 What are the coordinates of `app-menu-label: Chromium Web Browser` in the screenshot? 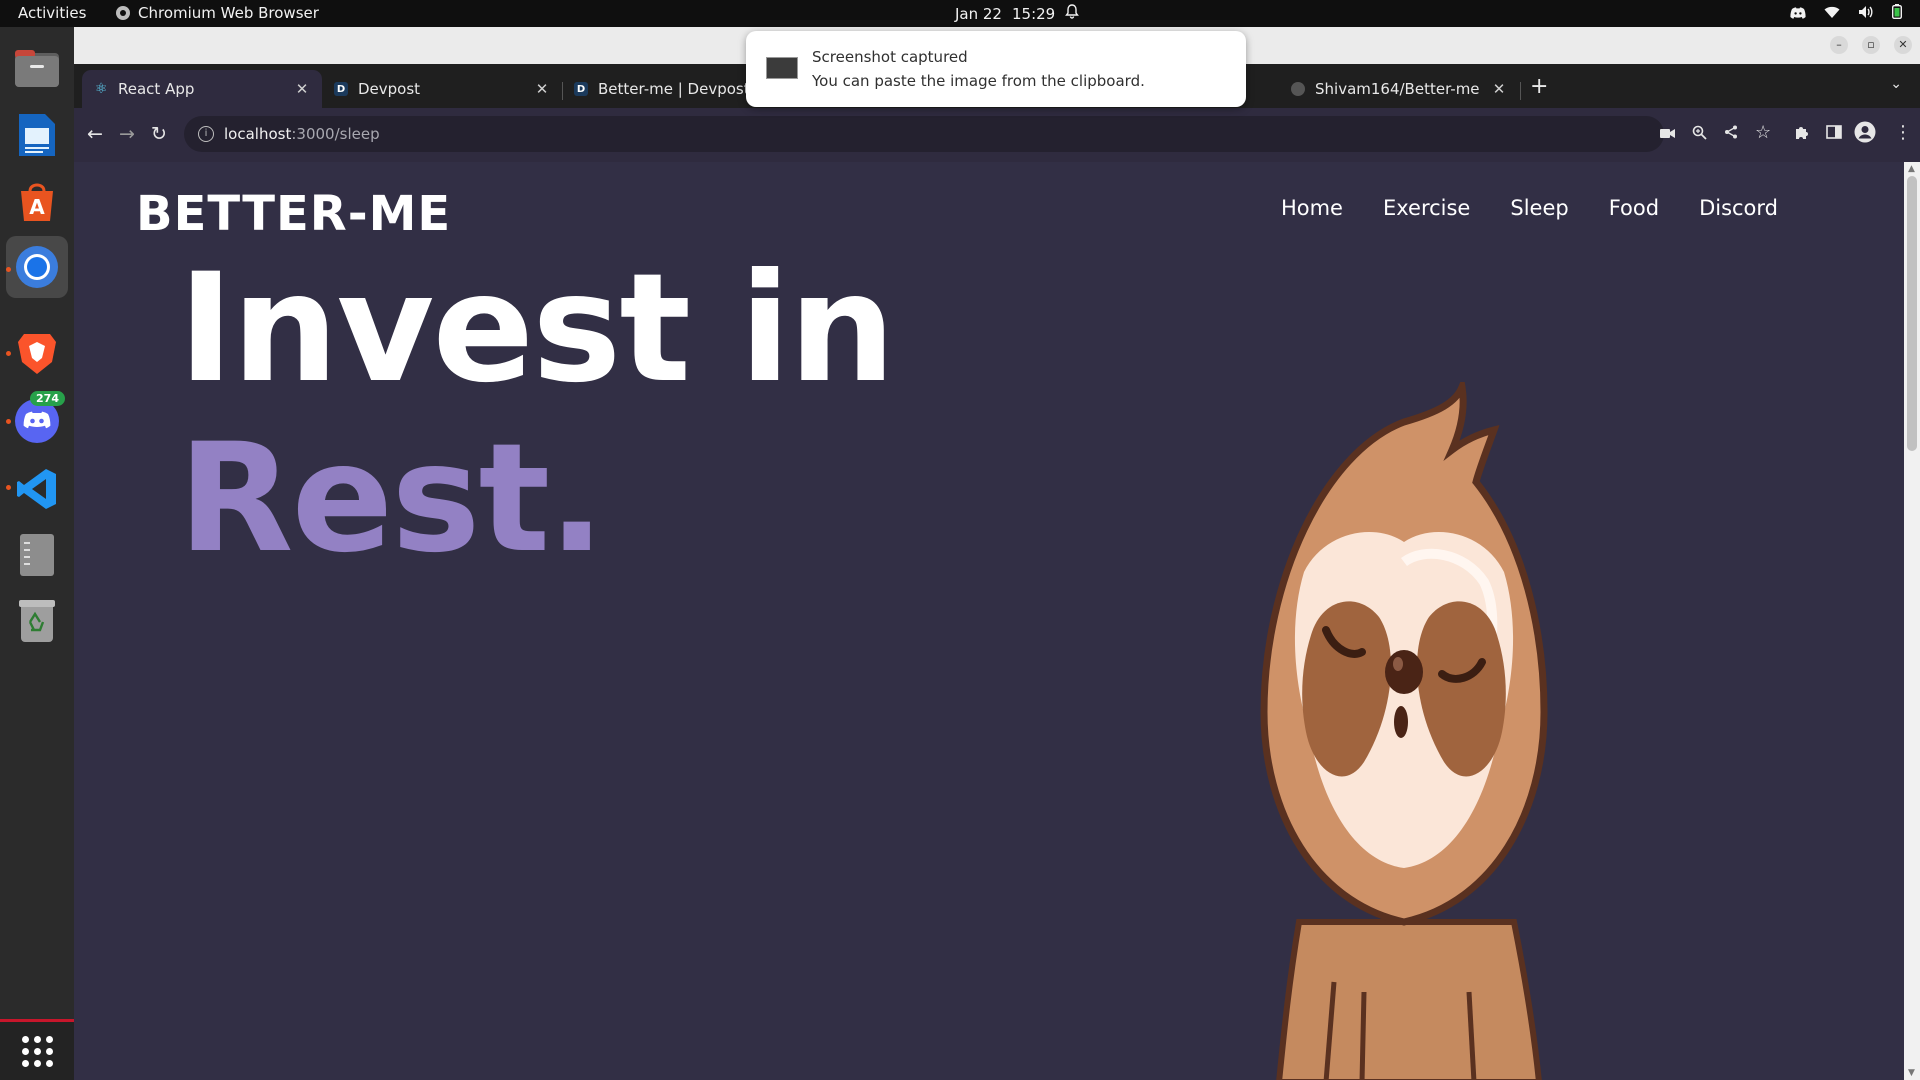 It's located at (228, 13).